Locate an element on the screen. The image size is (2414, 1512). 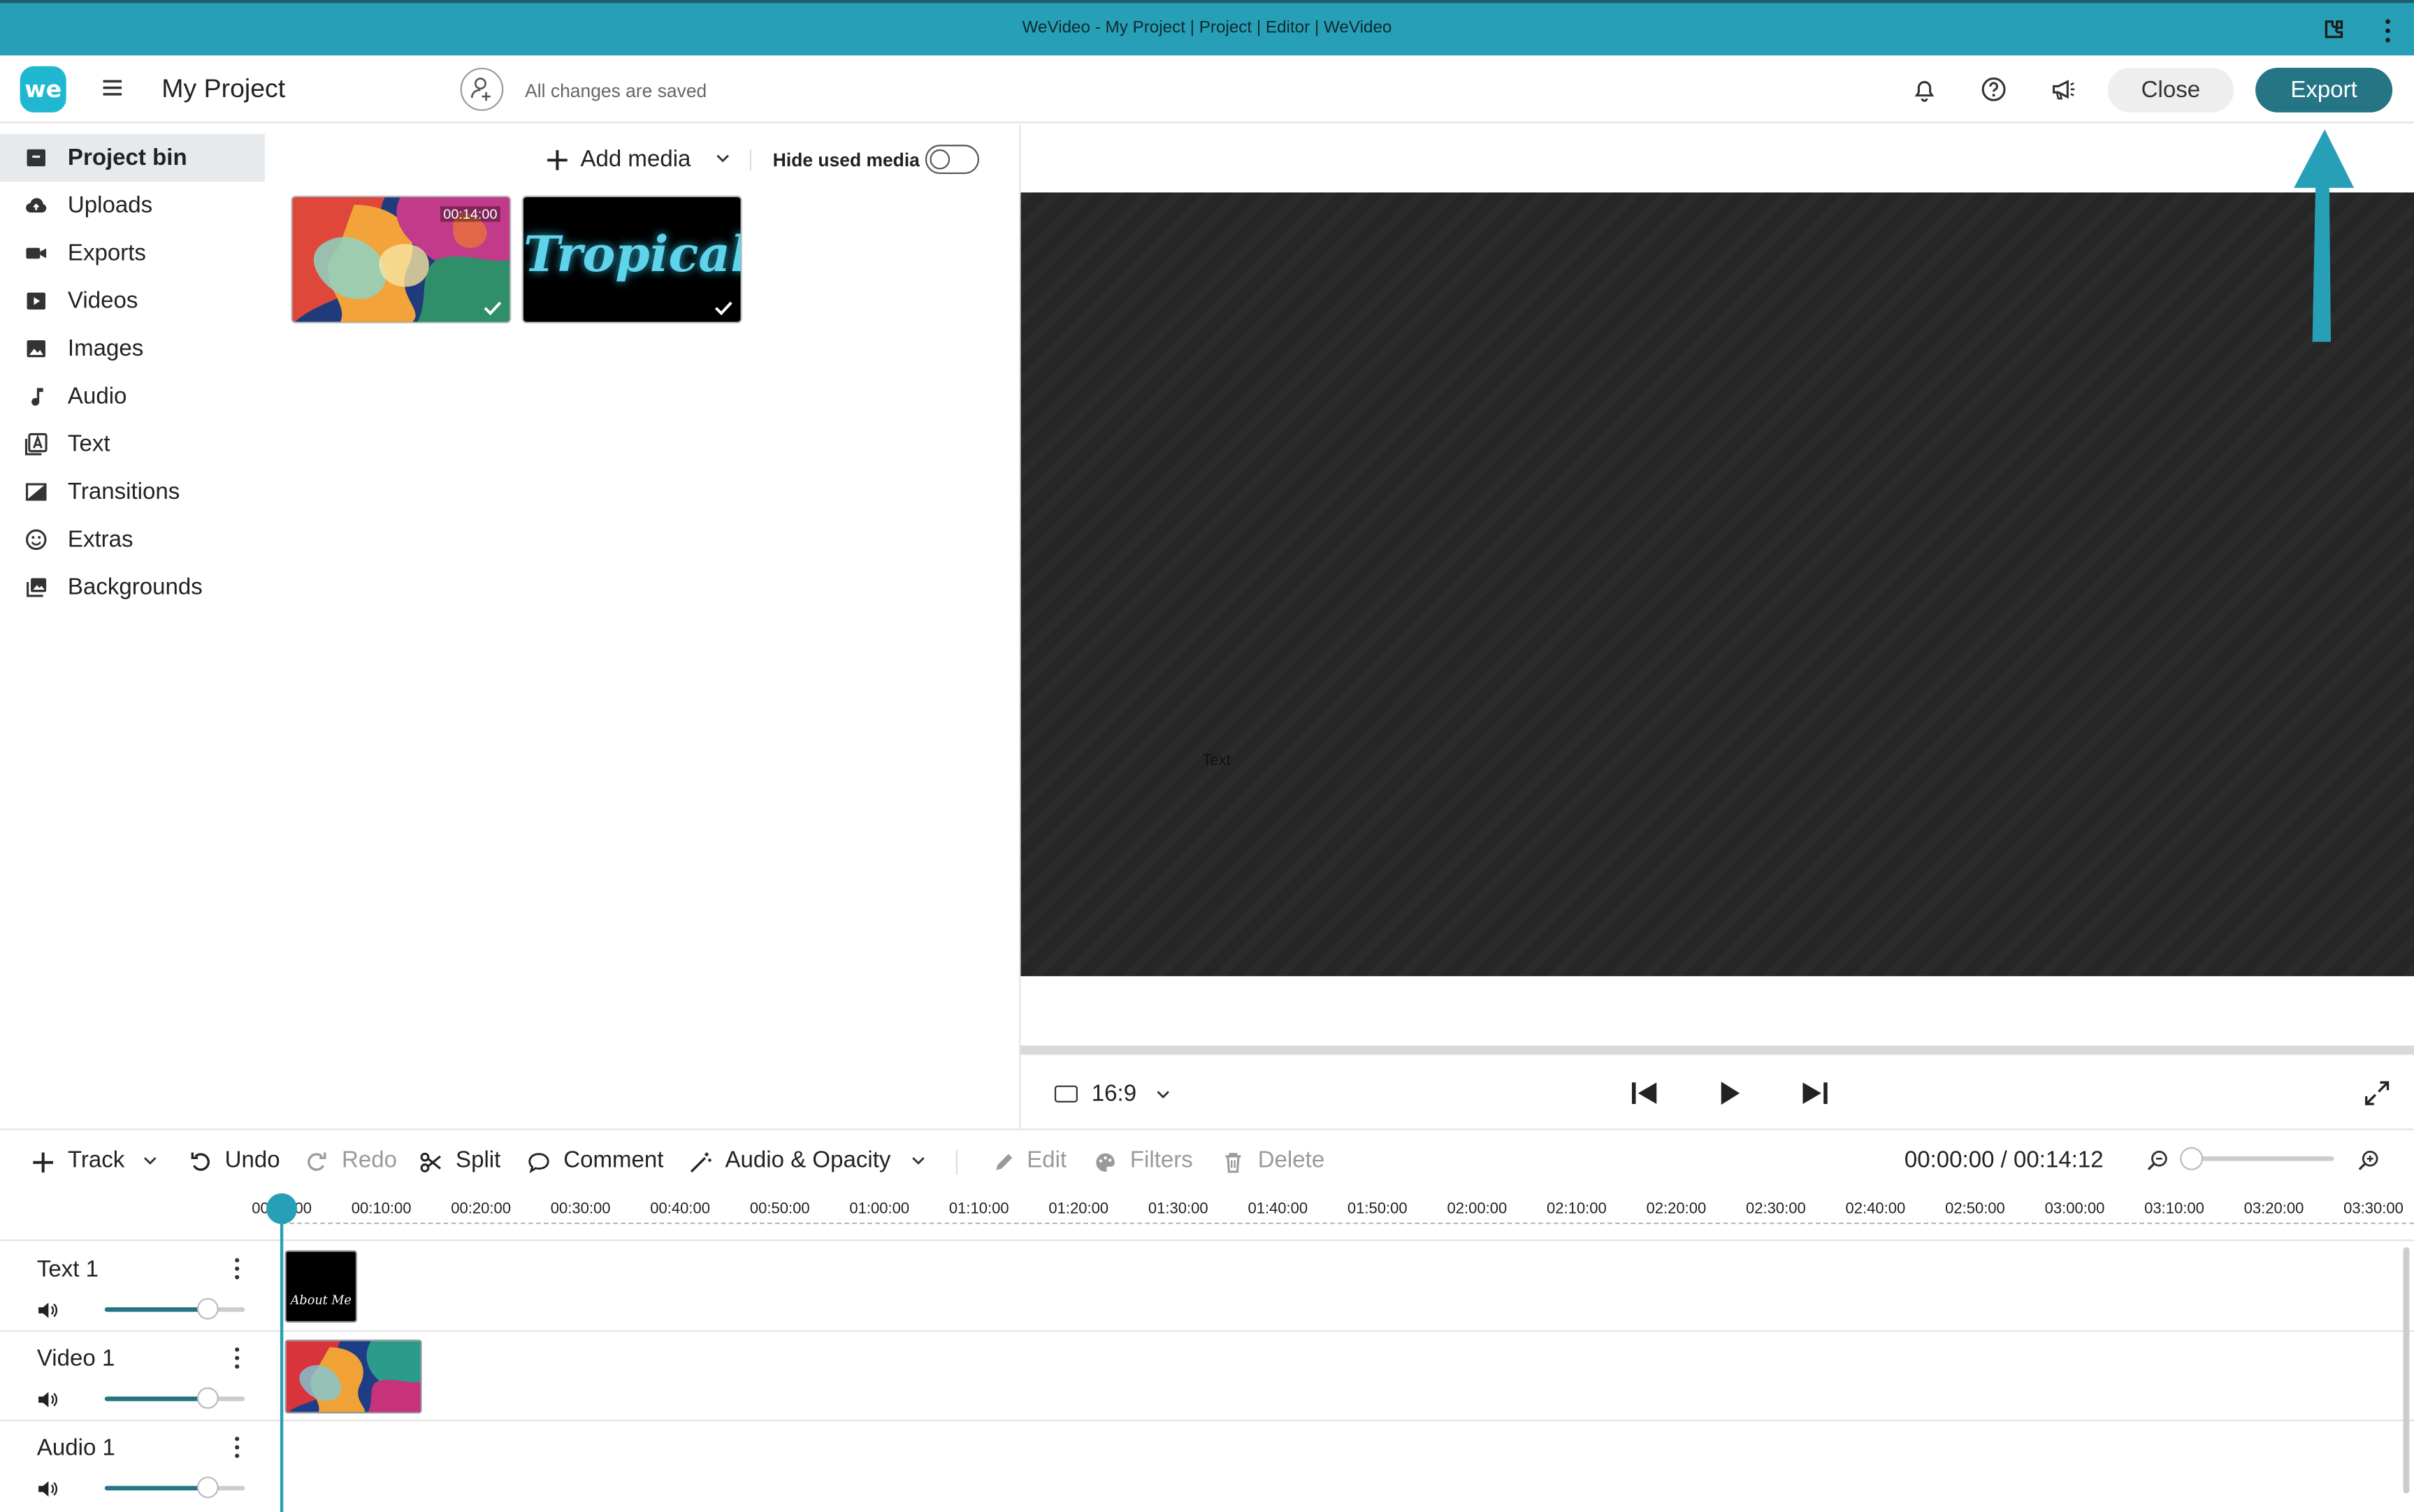
magic-wand-icon is located at coordinates (700, 1162).